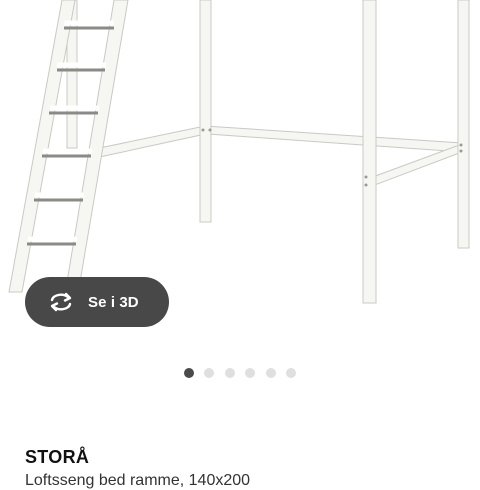 Image resolution: width=480 pixels, height=490 pixels. Describe the element at coordinates (61, 302) in the screenshot. I see `rotate-3d-icon` at that location.